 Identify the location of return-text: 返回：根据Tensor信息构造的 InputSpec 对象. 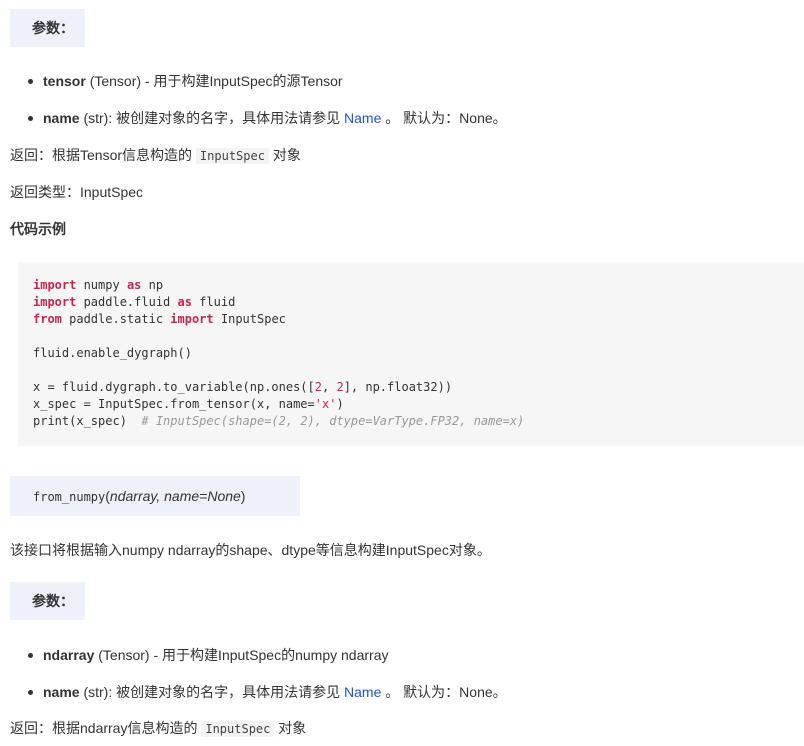
(155, 155).